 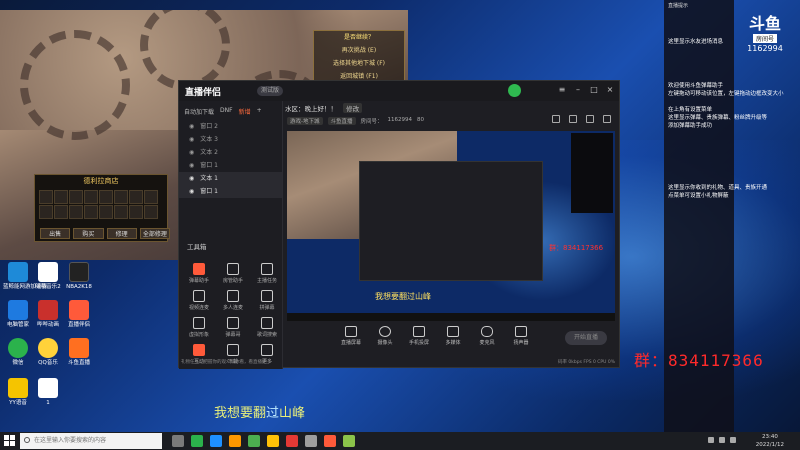 What do you see at coordinates (48, 392) in the screenshot?
I see `desktop-icon: 1` at bounding box center [48, 392].